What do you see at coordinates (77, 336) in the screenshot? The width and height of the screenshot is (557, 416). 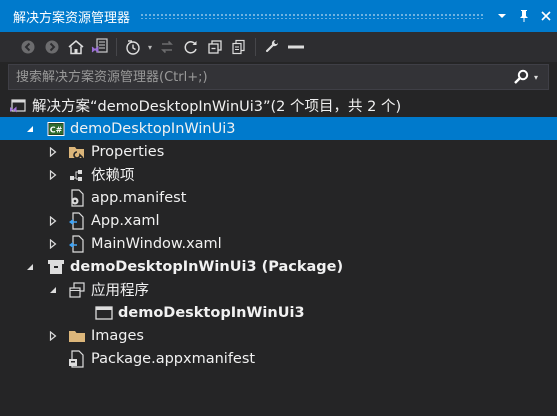 I see `folder-icon` at bounding box center [77, 336].